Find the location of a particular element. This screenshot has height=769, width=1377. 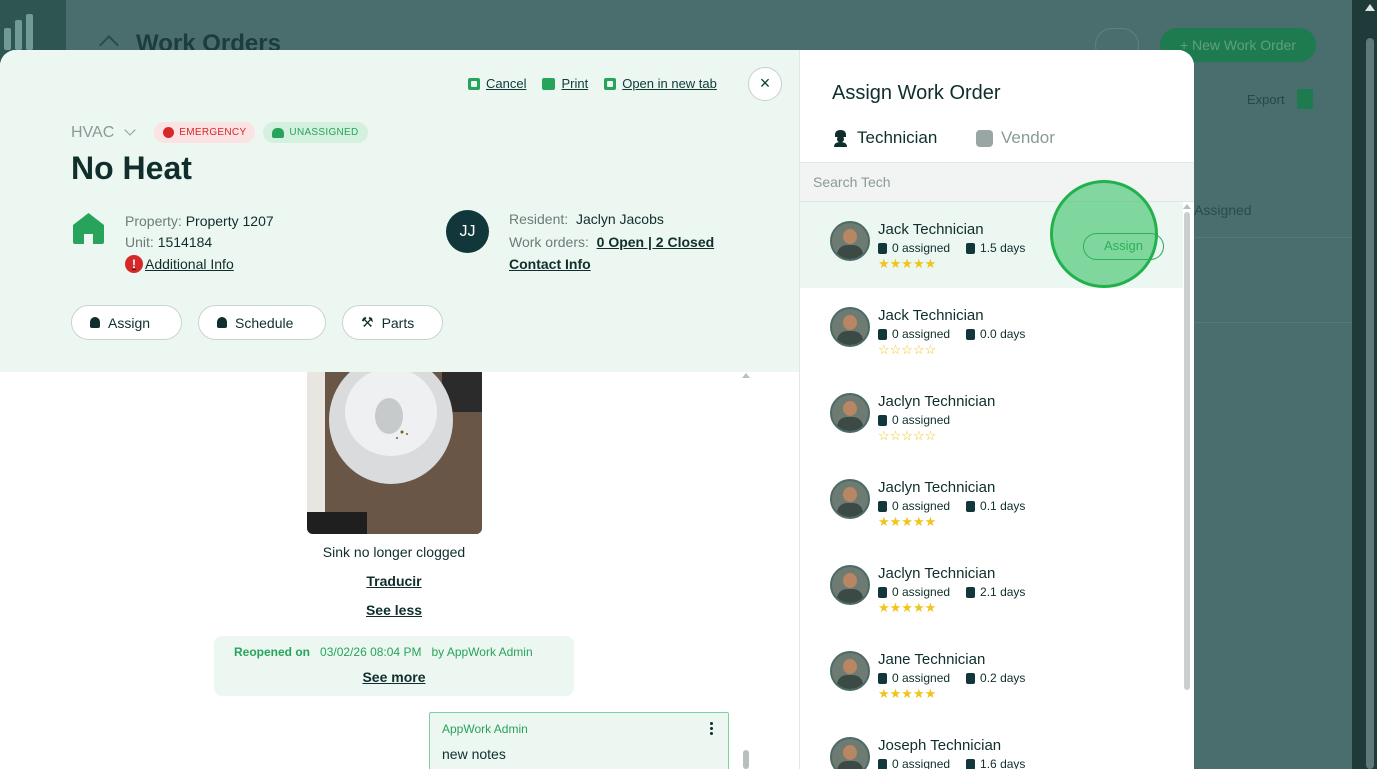

avg-days: 0.2 days is located at coordinates (1003, 678).